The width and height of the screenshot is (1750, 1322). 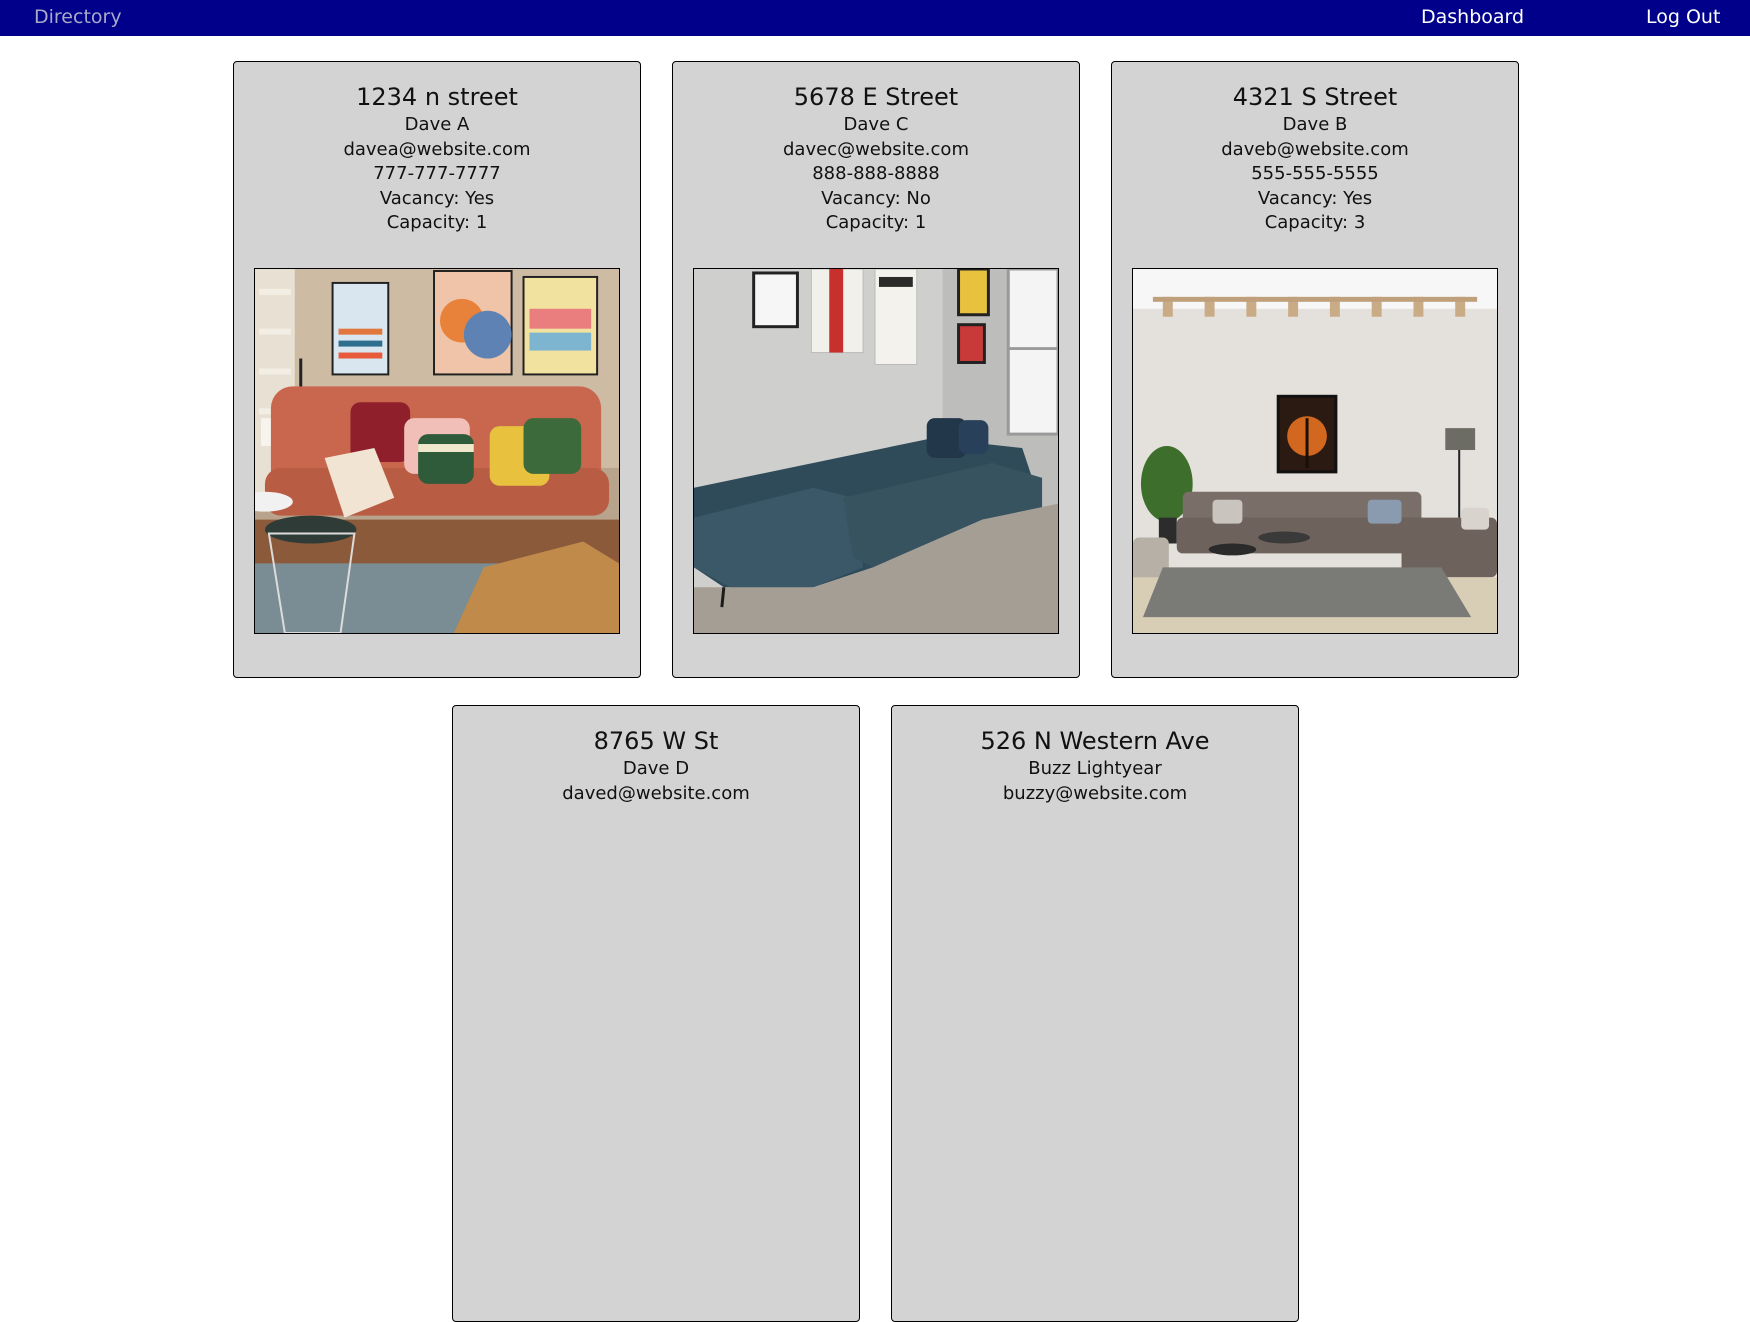 What do you see at coordinates (876, 97) in the screenshot?
I see `listing-address: 5678 E Street` at bounding box center [876, 97].